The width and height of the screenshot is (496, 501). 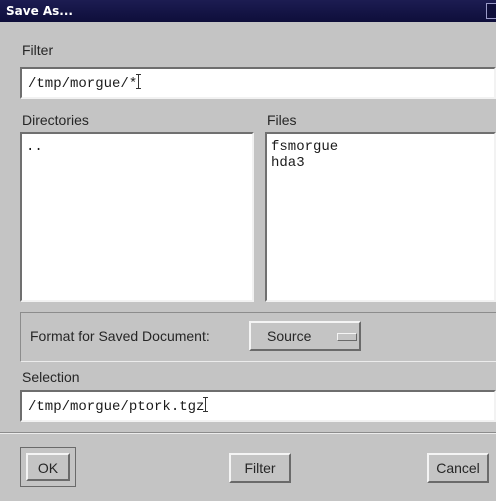 What do you see at coordinates (288, 163) in the screenshot?
I see `file-item-hda3: hda3` at bounding box center [288, 163].